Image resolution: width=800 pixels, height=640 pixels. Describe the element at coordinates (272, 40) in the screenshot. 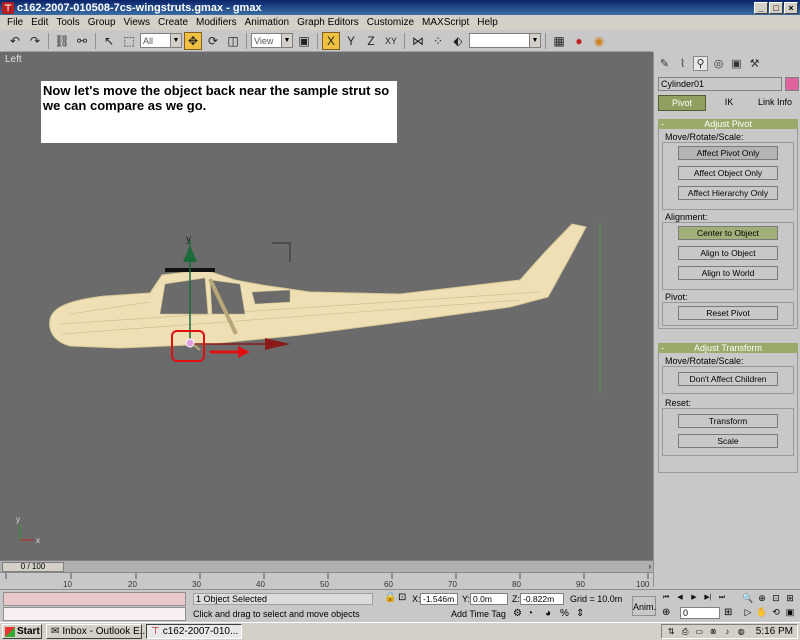

I see `reference-coord-dropdown: View ▼` at that location.